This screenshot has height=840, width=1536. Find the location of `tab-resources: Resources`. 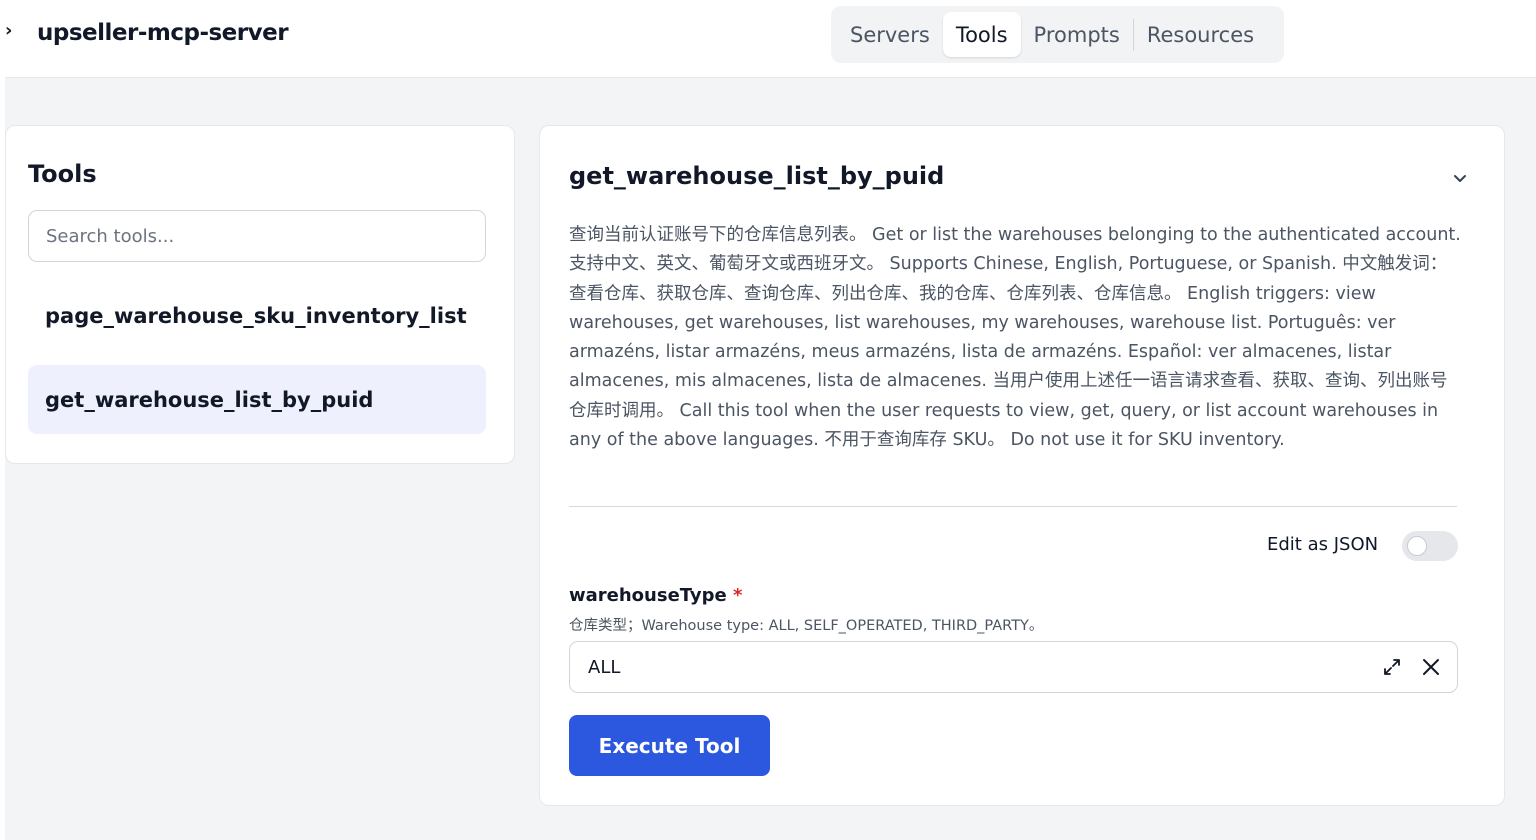

tab-resources: Resources is located at coordinates (1200, 34).